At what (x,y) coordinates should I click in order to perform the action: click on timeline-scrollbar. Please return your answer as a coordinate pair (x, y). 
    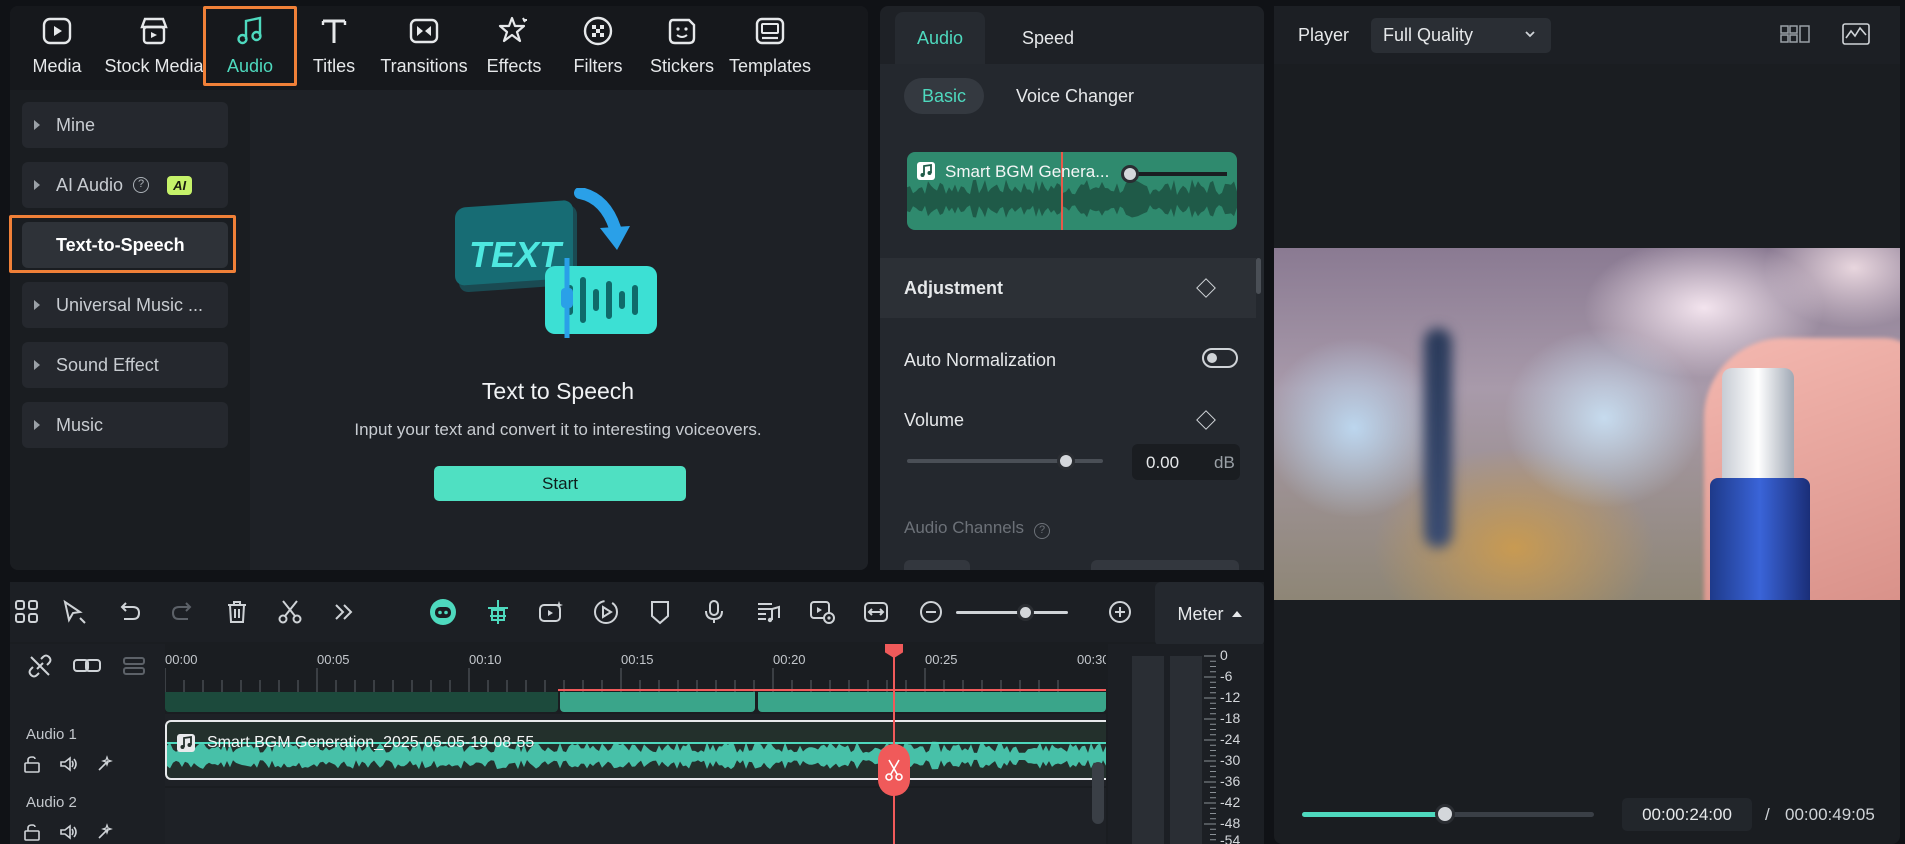
    Looking at the image, I should click on (1098, 793).